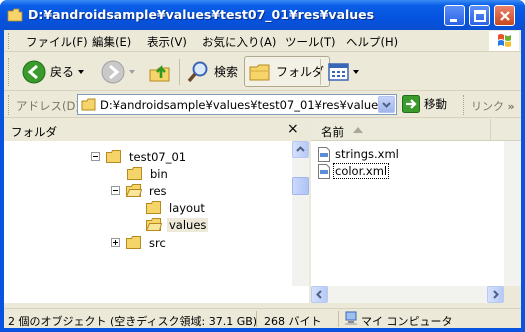  Describe the element at coordinates (424, 104) in the screenshot. I see `go-button: 移動` at that location.